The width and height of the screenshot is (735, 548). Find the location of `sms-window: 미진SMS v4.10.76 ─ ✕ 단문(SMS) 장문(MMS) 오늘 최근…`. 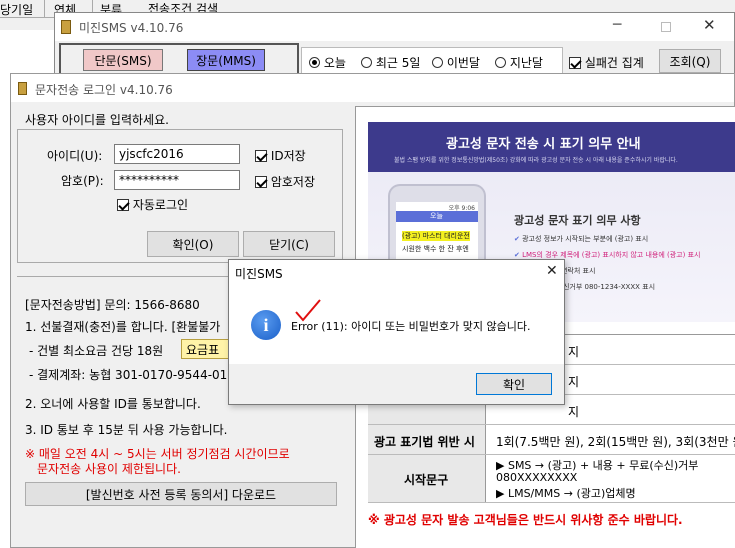

sms-window: 미진SMS v4.10.76 ─ ✕ 단문(SMS) 장문(MMS) 오늘 최근… is located at coordinates (394, 47).